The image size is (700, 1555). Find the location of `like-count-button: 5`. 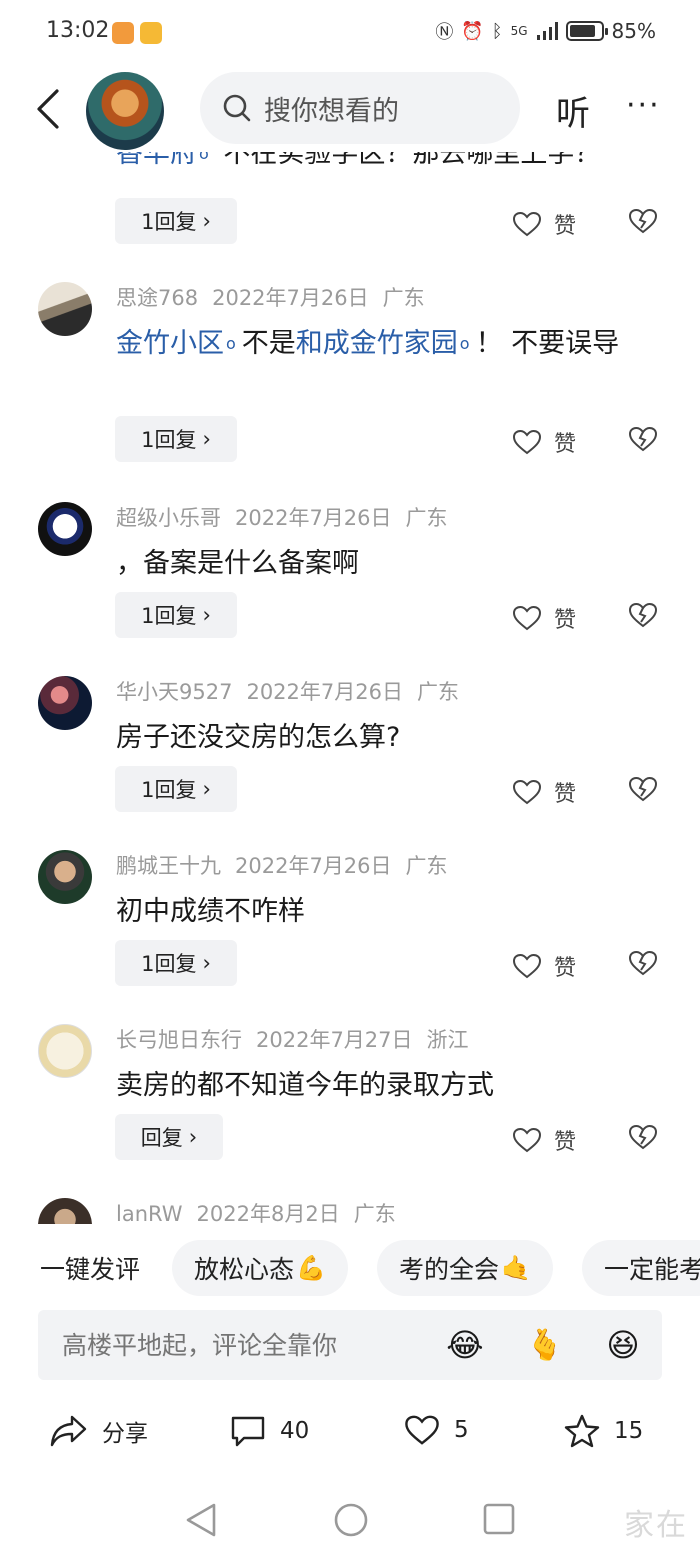

like-count-button: 5 is located at coordinates (436, 1430).